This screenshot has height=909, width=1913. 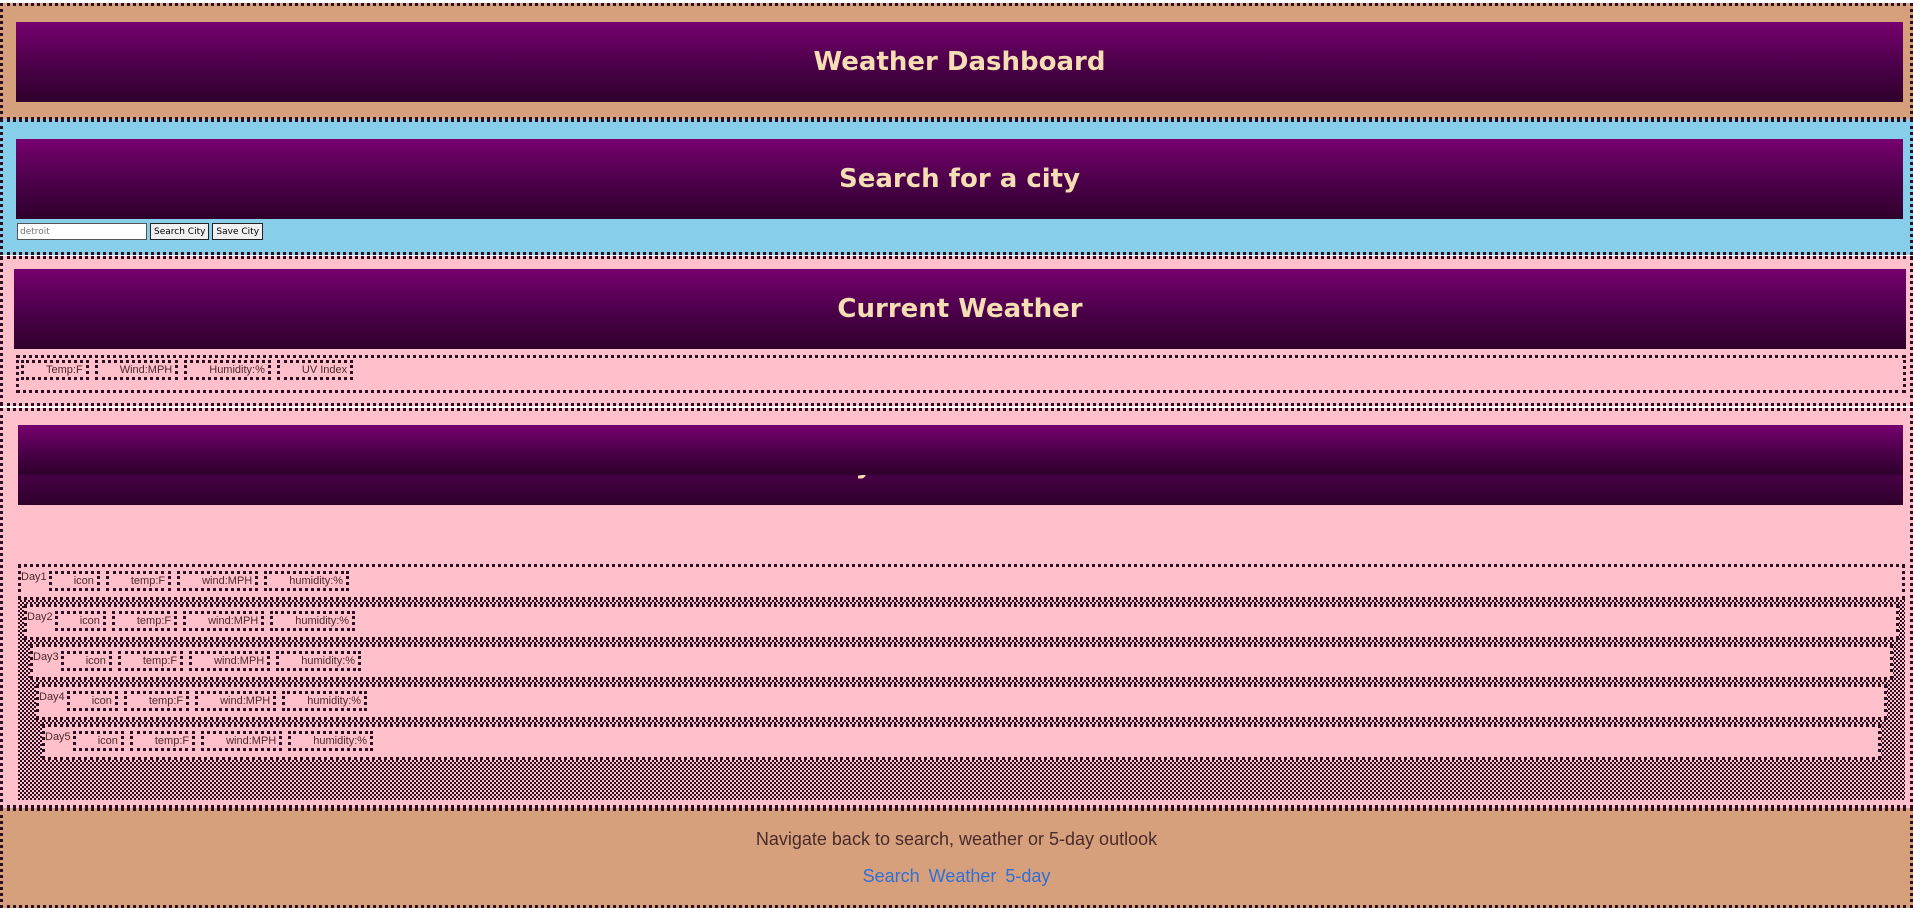 I want to click on current-uv-index: UV Index, so click(x=315, y=370).